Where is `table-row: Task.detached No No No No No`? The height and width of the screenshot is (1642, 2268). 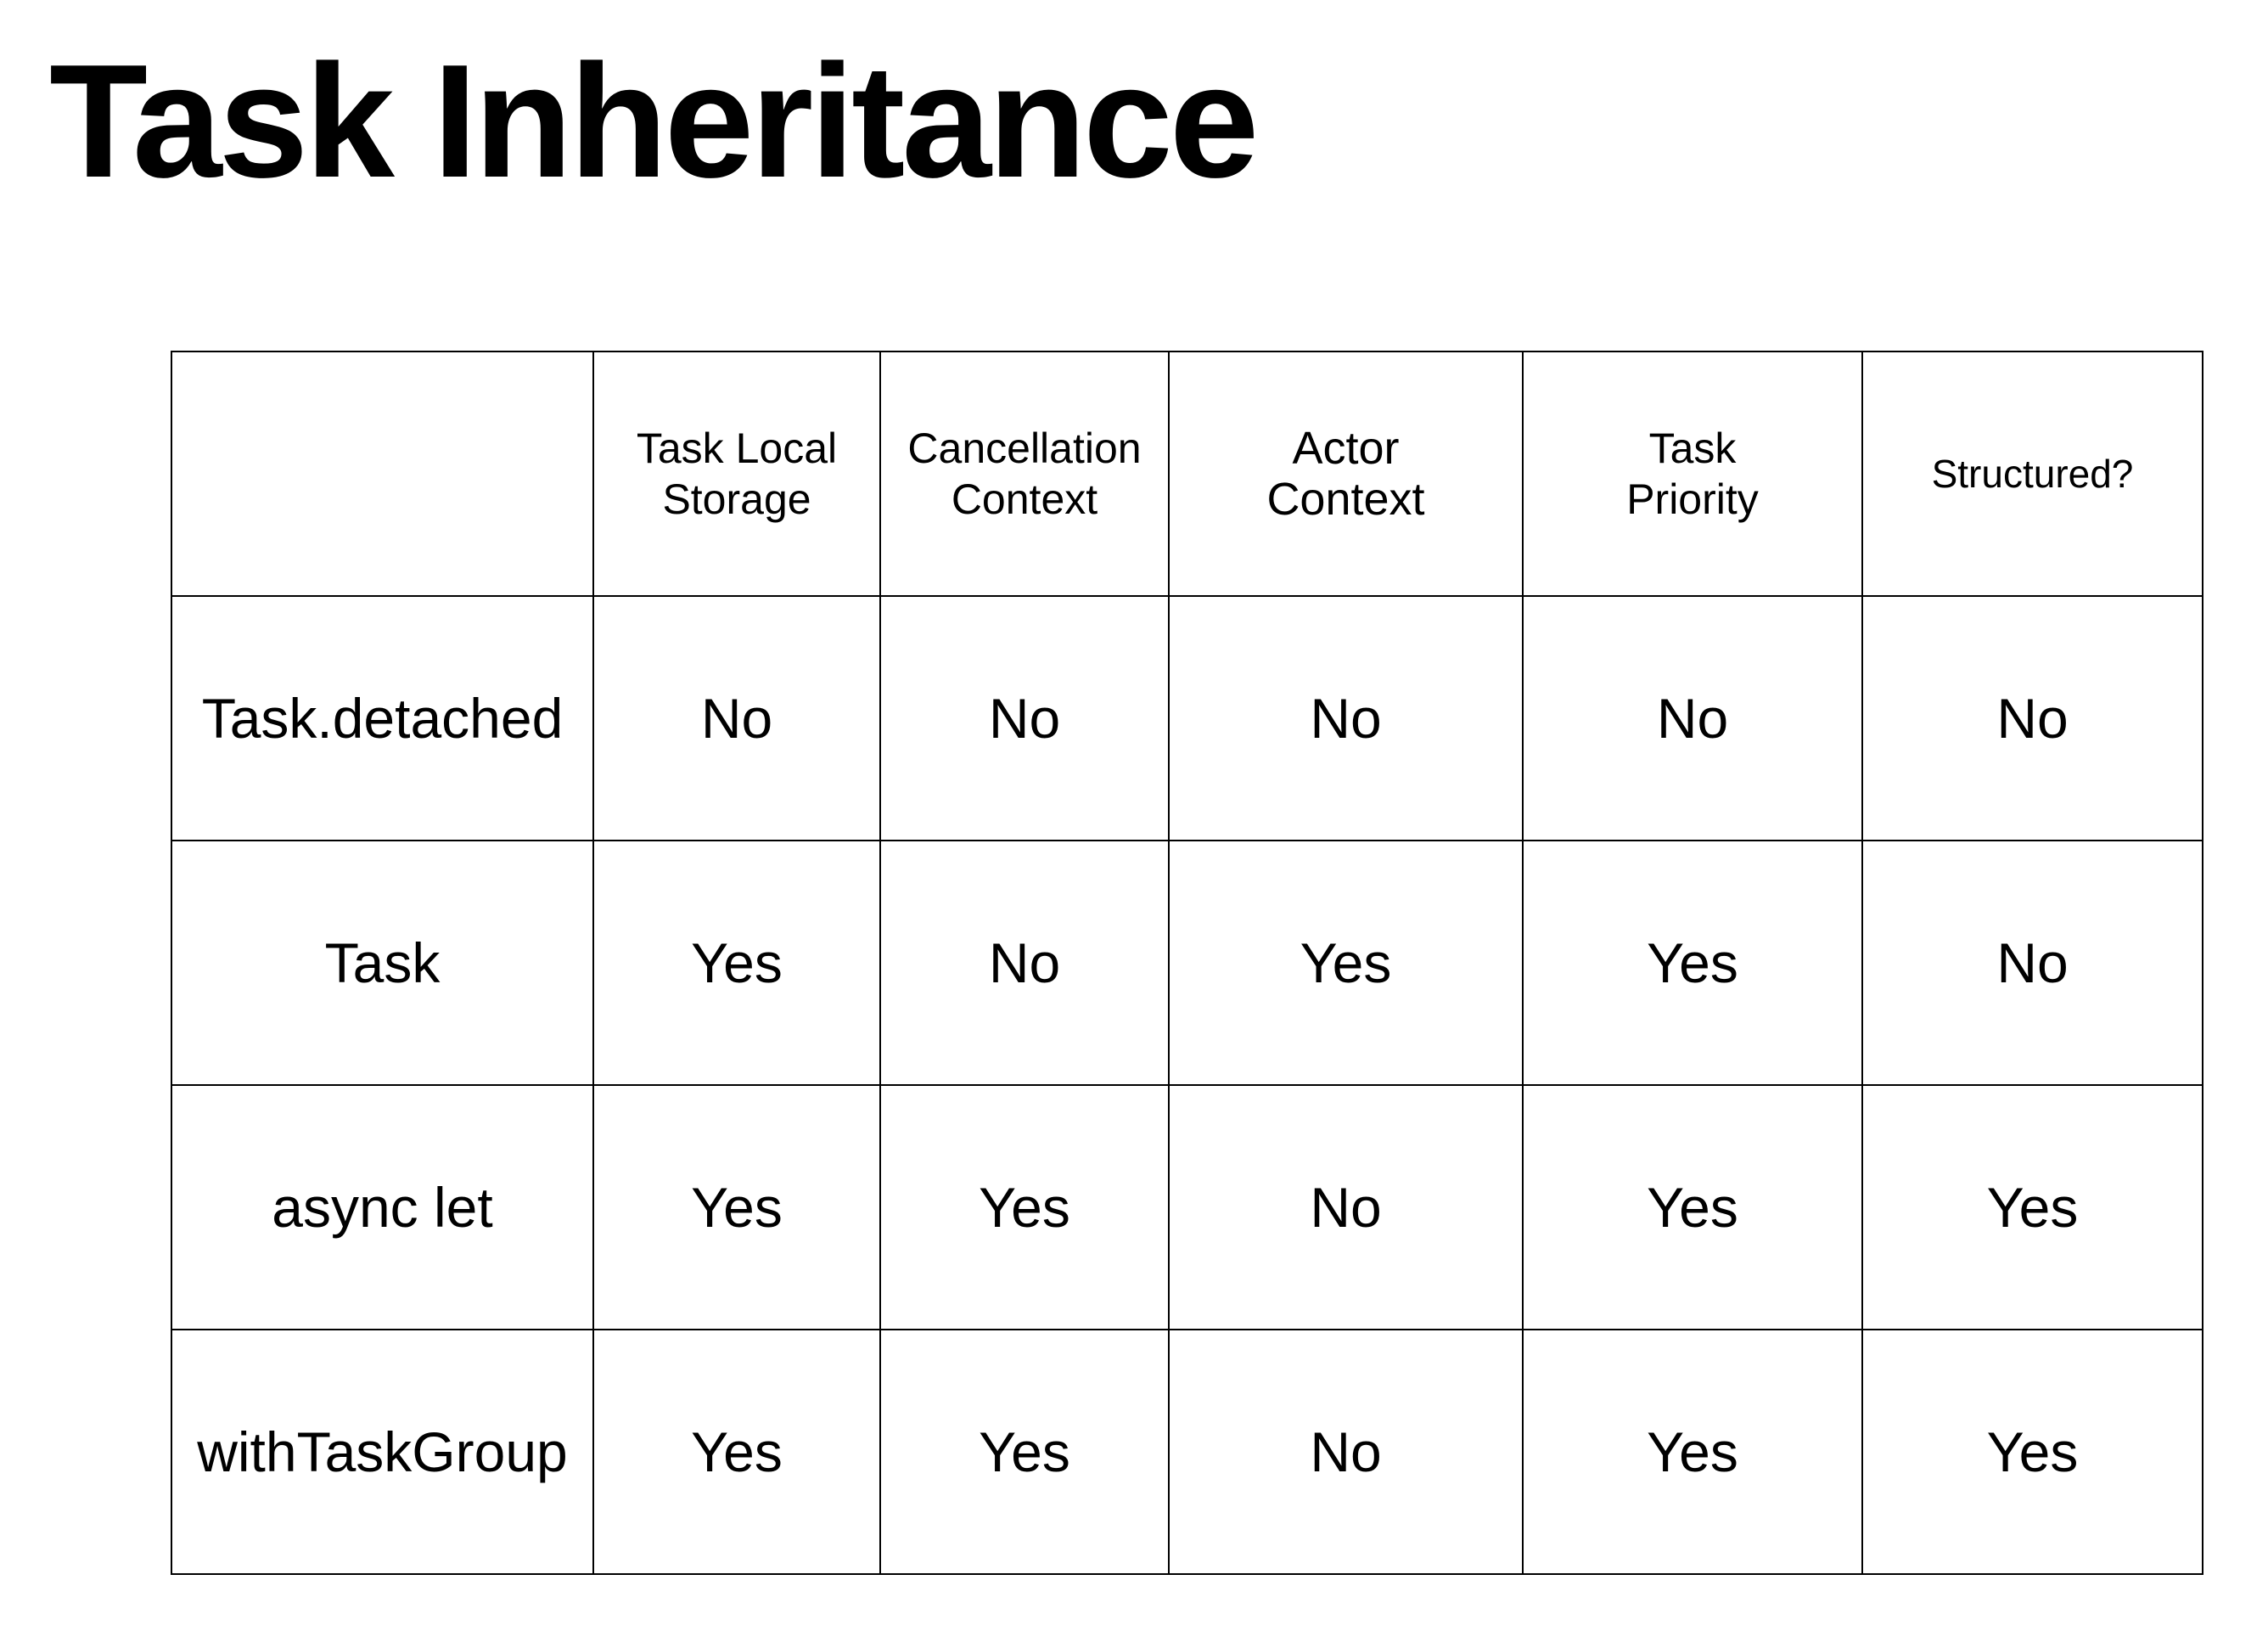
table-row: Task.detached No No No No No is located at coordinates (1187, 718).